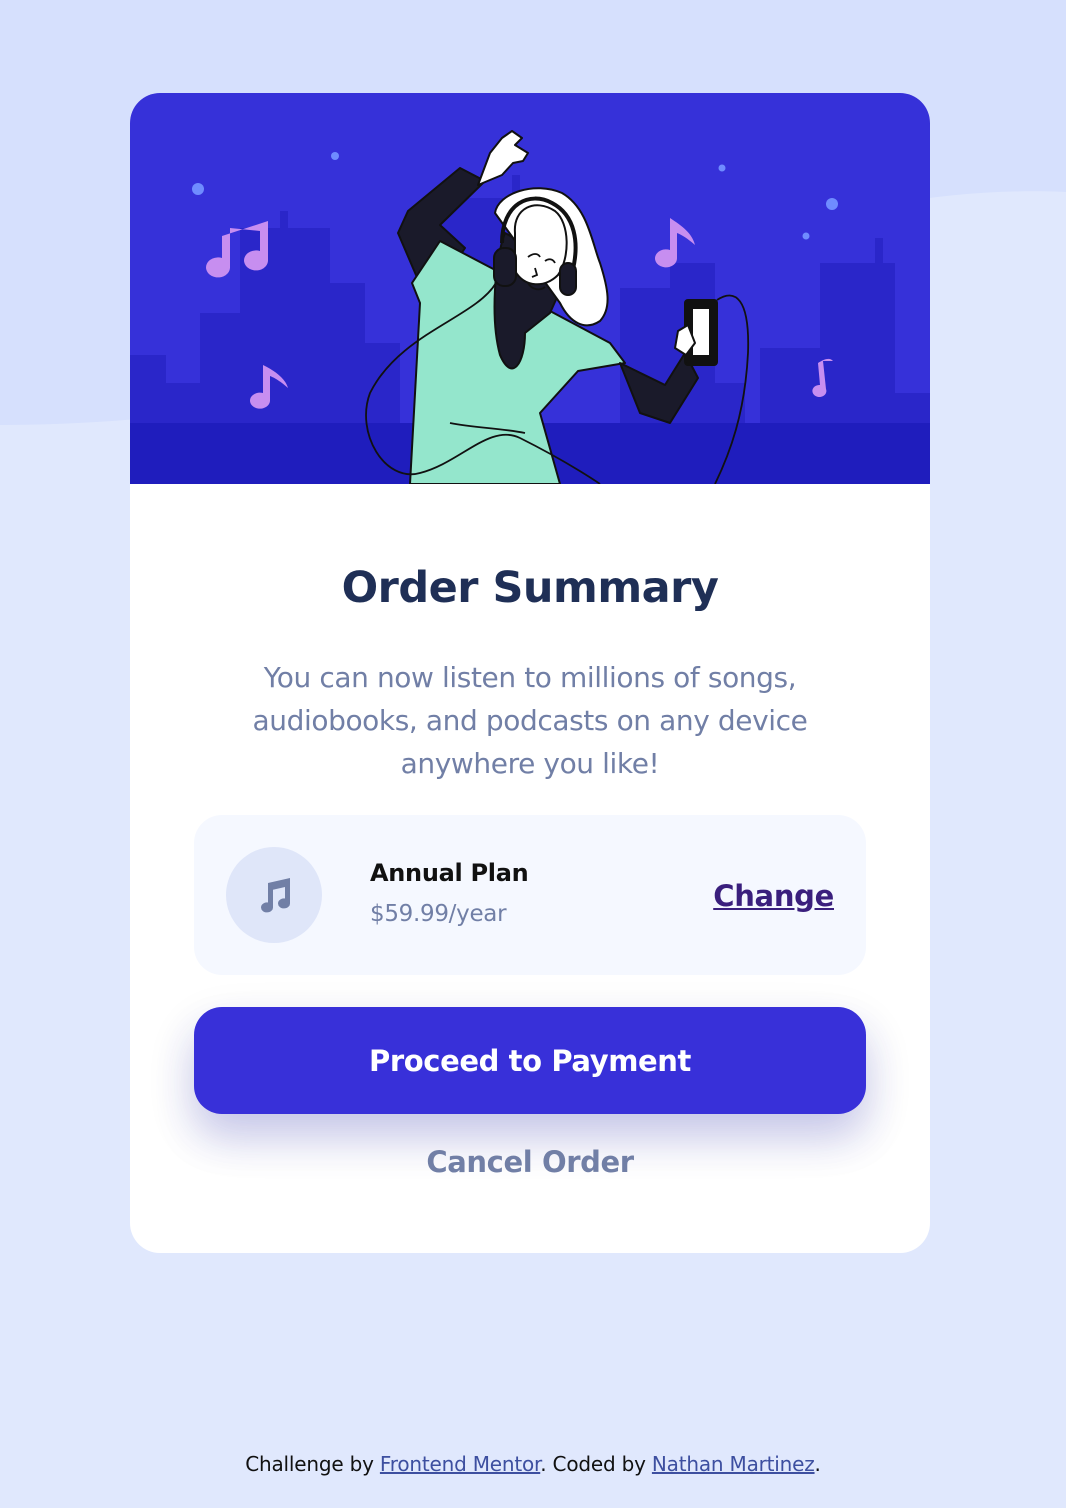 This screenshot has width=1066, height=1508. Describe the element at coordinates (817, 1464) in the screenshot. I see `footer-suffix: .` at that location.